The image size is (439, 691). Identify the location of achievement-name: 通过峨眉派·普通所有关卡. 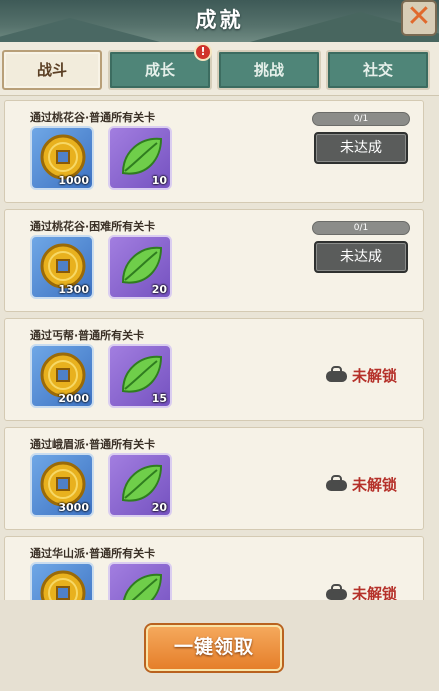
(93, 444).